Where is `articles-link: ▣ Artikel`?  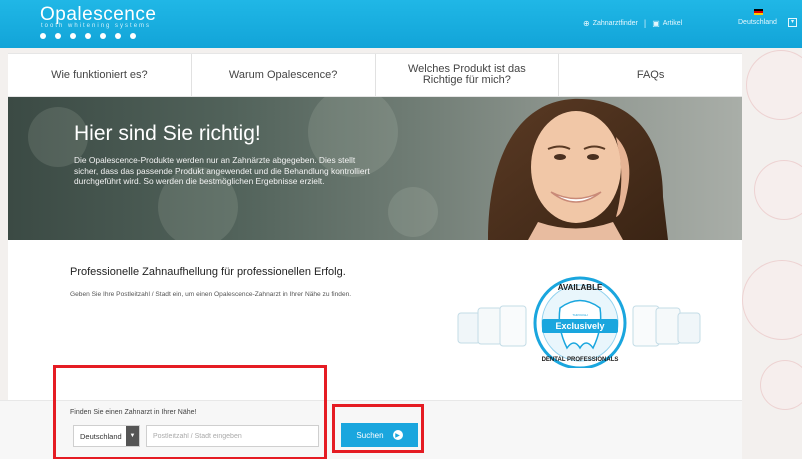 articles-link: ▣ Artikel is located at coordinates (667, 23).